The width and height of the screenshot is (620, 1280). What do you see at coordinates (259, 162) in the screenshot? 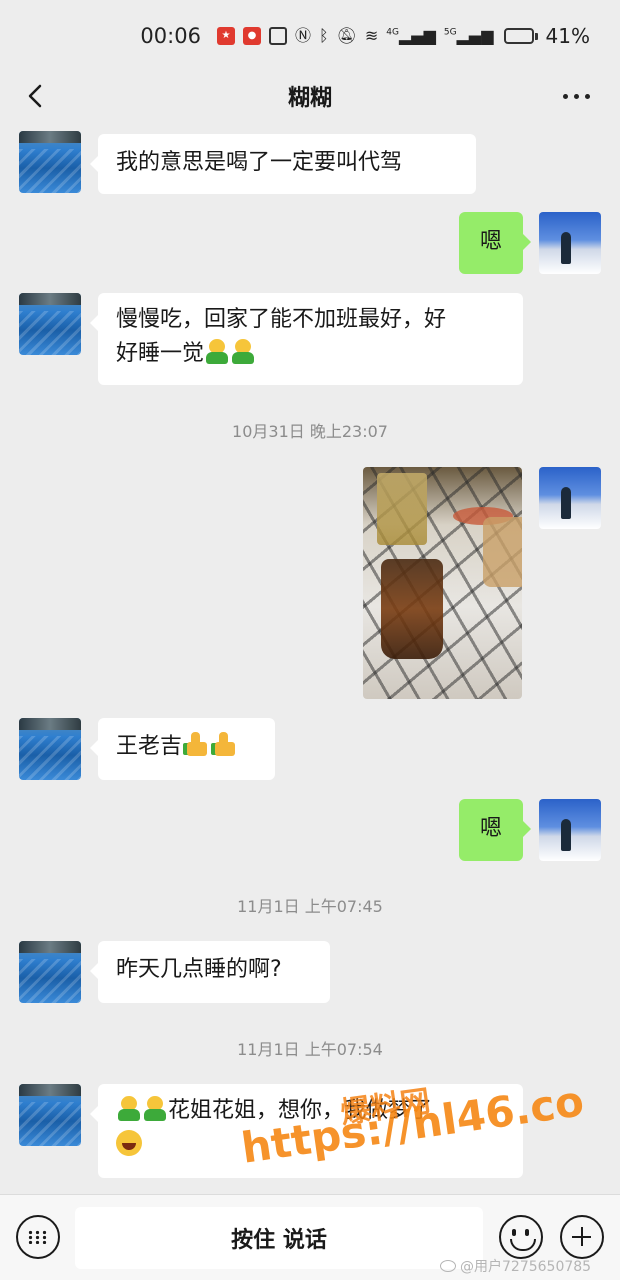
I see `message-text: 我的意思是喝了一定要叫代驾` at bounding box center [259, 162].